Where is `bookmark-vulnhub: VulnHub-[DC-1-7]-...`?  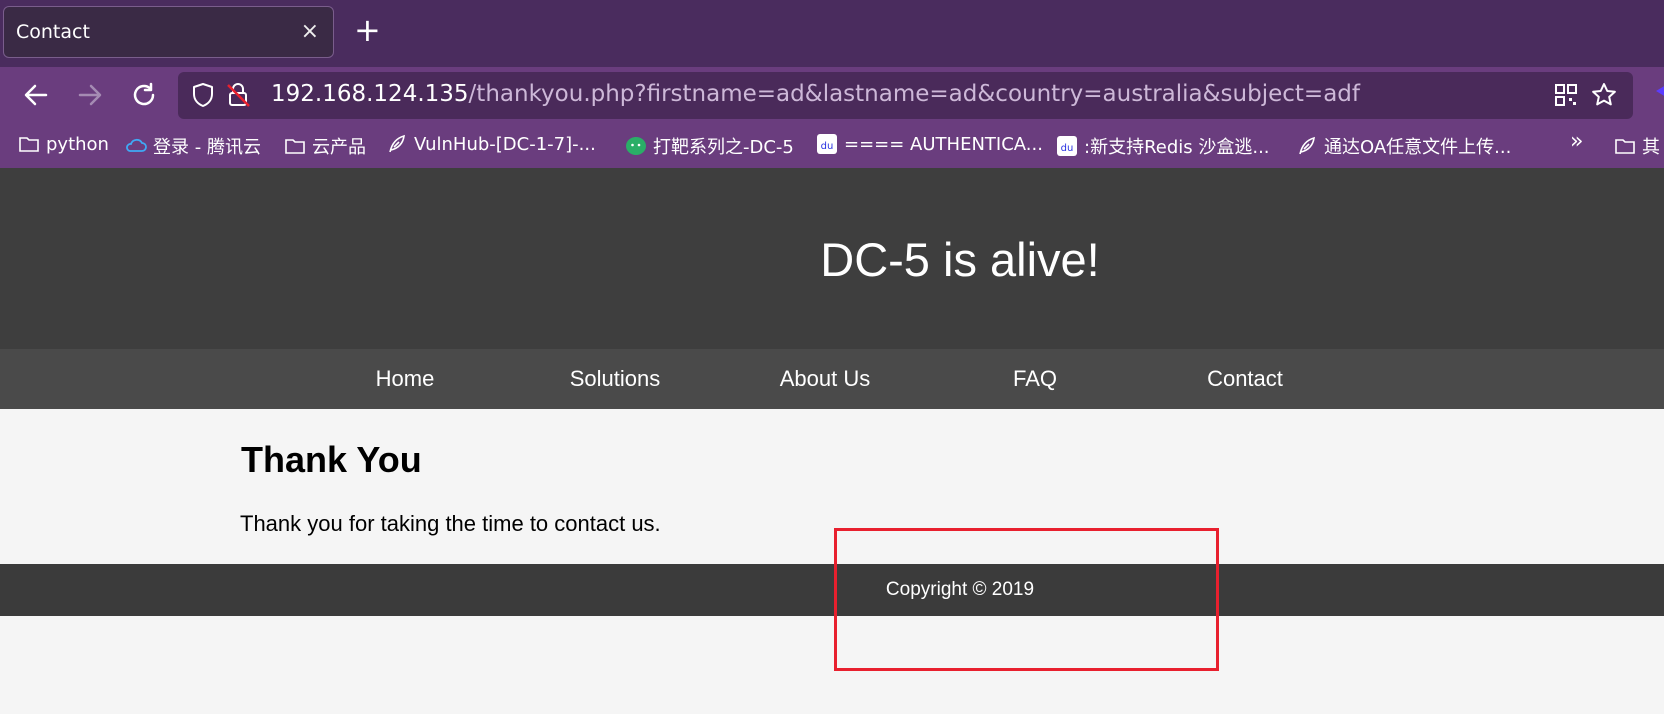 bookmark-vulnhub: VulnHub-[DC-1-7]-... is located at coordinates (491, 144).